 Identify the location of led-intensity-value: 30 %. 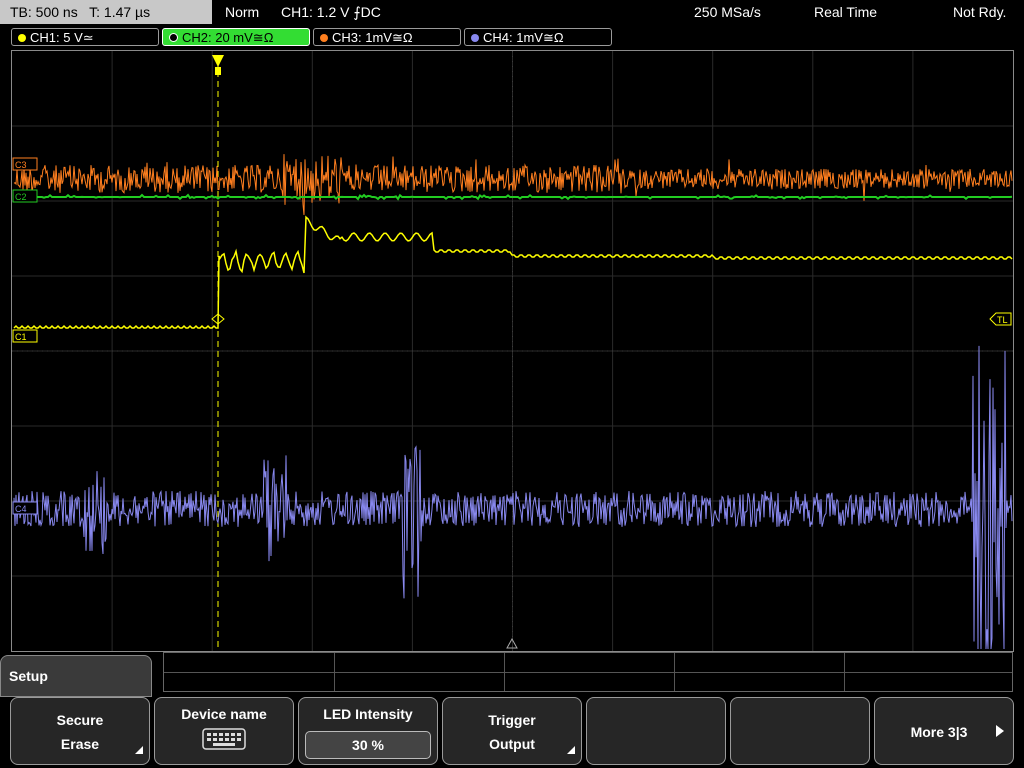
(368, 745).